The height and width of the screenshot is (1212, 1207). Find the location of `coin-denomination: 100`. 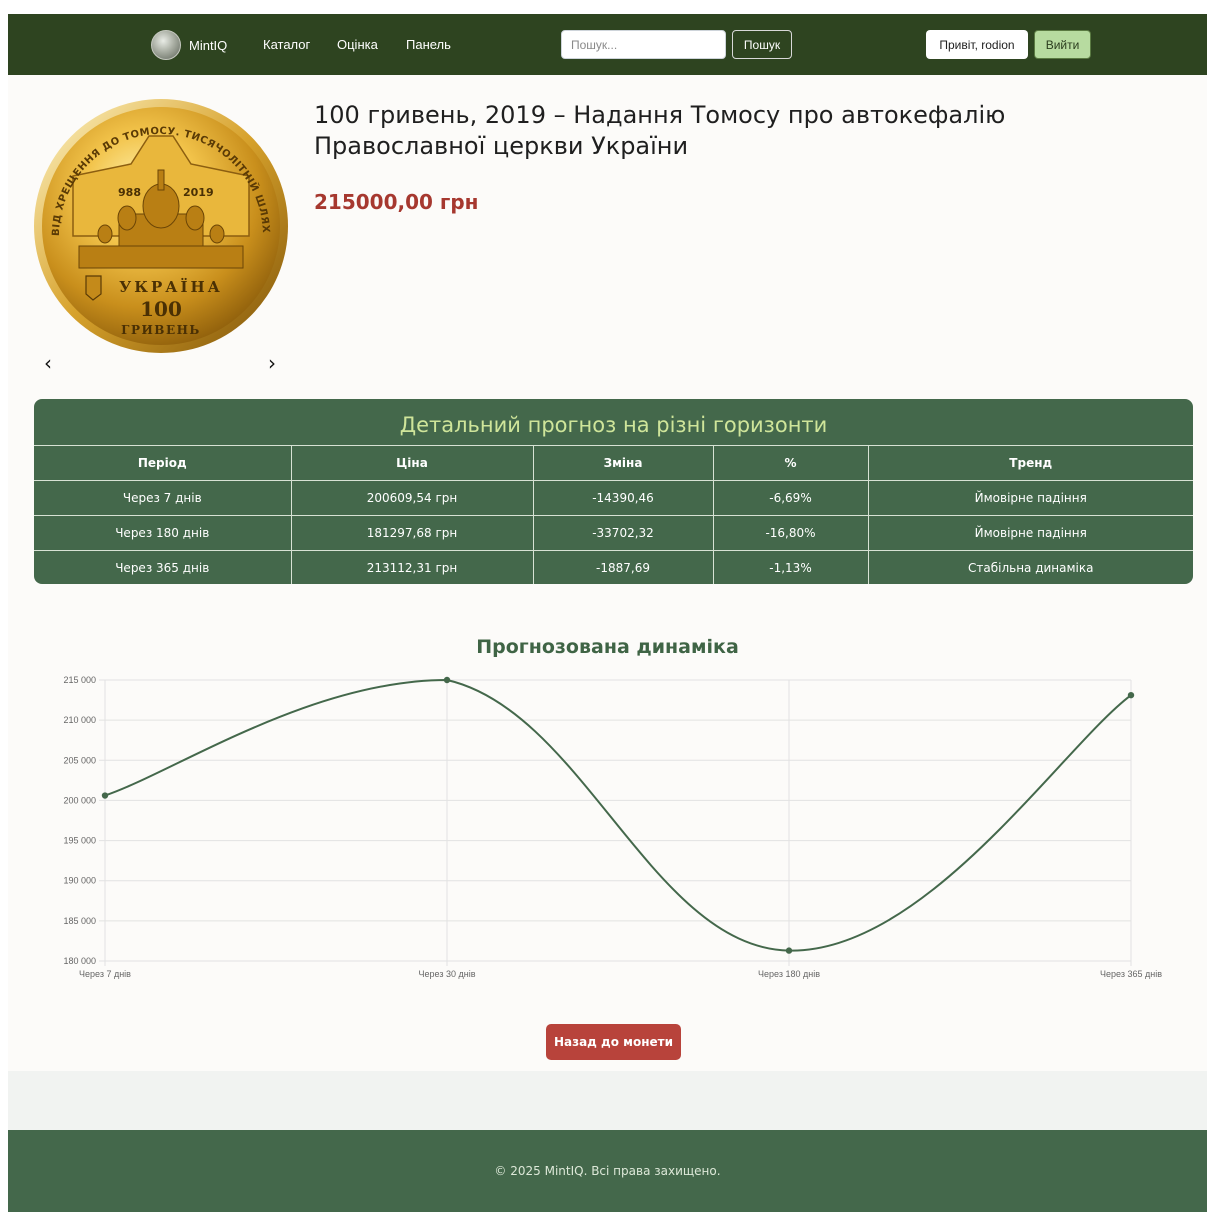

coin-denomination: 100 is located at coordinates (161, 309).